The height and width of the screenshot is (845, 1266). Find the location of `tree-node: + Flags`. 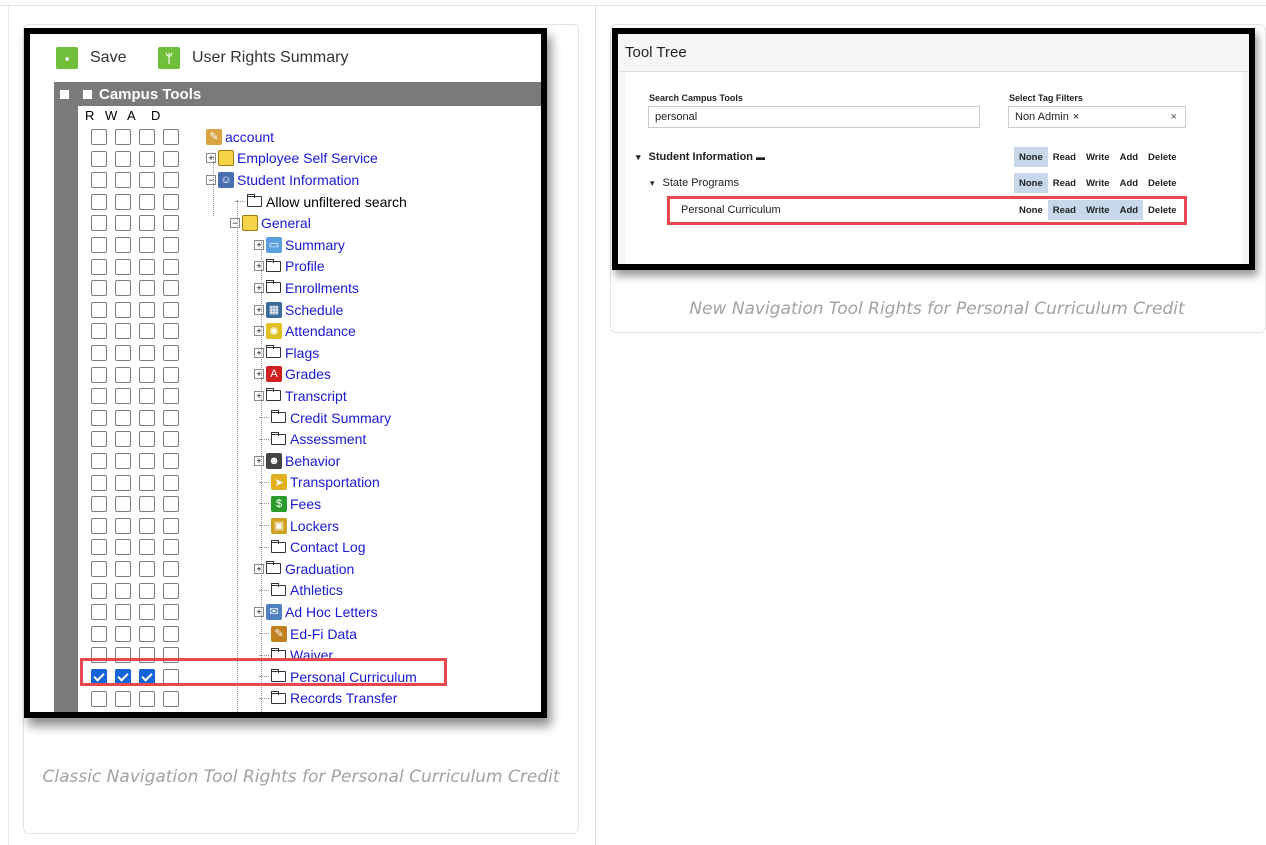

tree-node: + Flags is located at coordinates (286, 353).